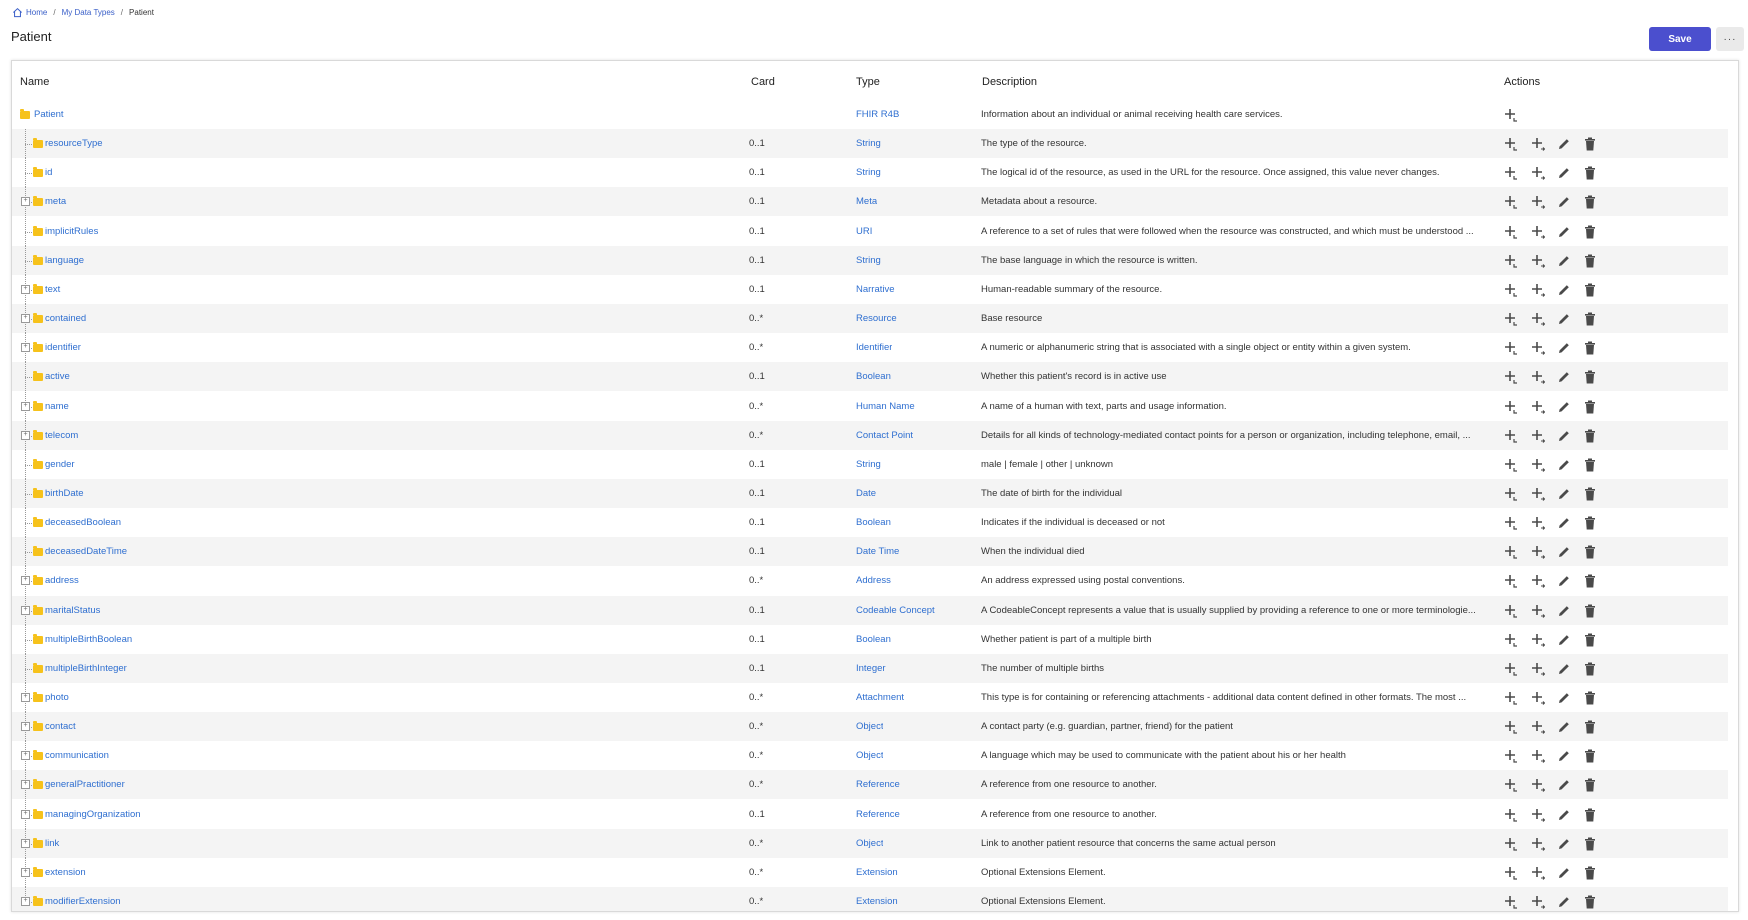  Describe the element at coordinates (870, 319) in the screenshot. I see `table-row: + contained 0..* Resource Base resource` at that location.